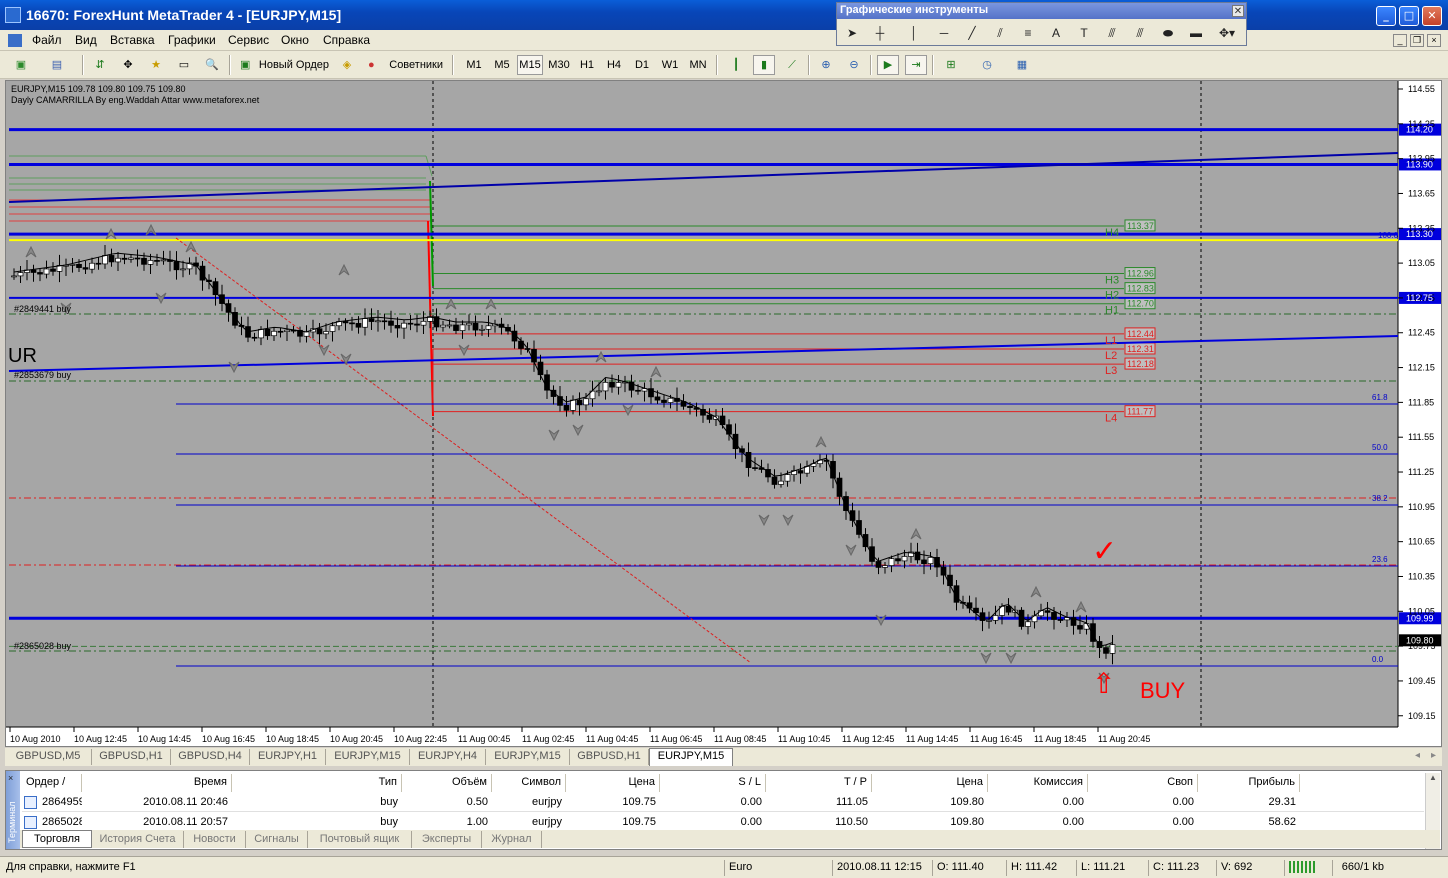 This screenshot has width=1448, height=878. What do you see at coordinates (944, 33) in the screenshot?
I see `horizontal-line-icon: ─` at bounding box center [944, 33].